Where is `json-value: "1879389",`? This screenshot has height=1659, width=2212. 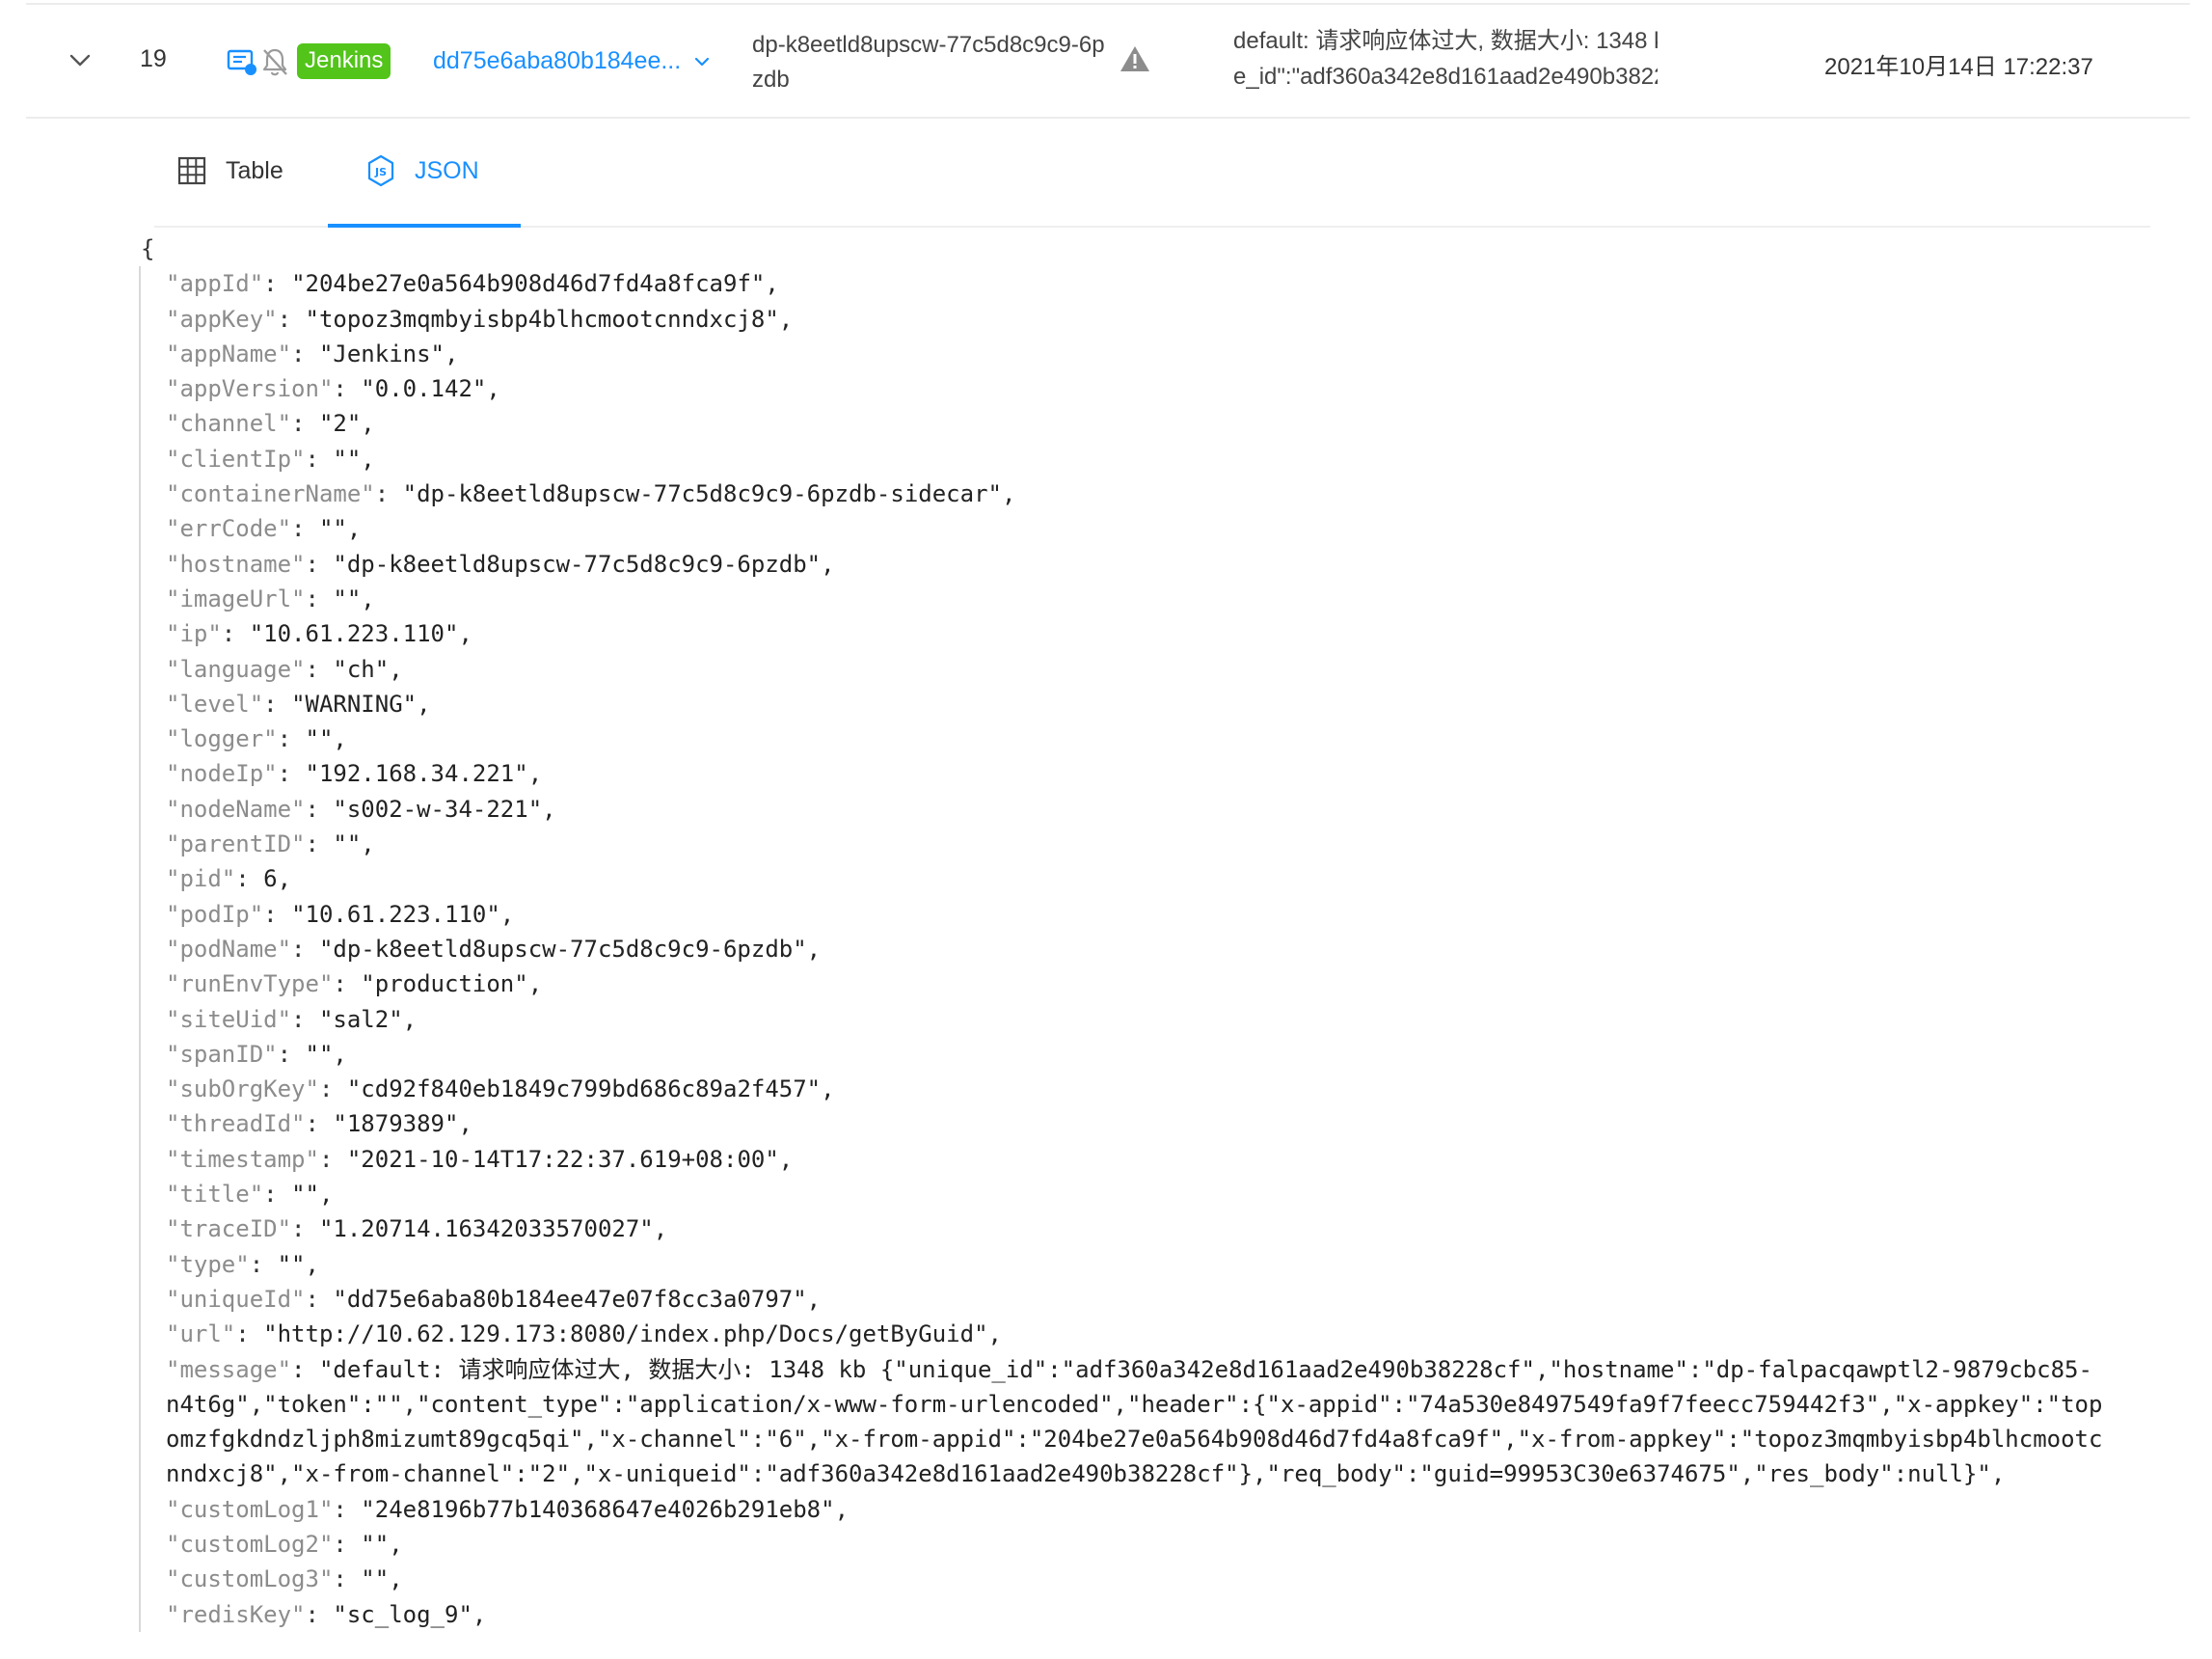 json-value: "1879389", is located at coordinates (402, 1124).